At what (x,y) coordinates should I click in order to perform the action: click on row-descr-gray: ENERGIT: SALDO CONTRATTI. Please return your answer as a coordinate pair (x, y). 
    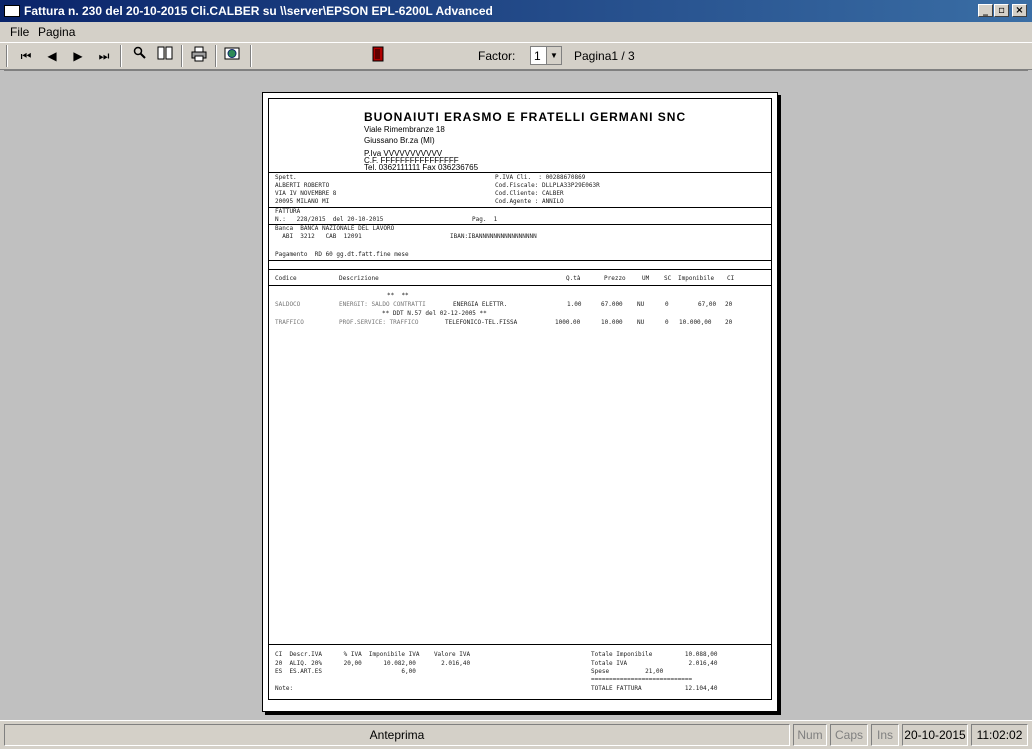
    Looking at the image, I should click on (382, 304).